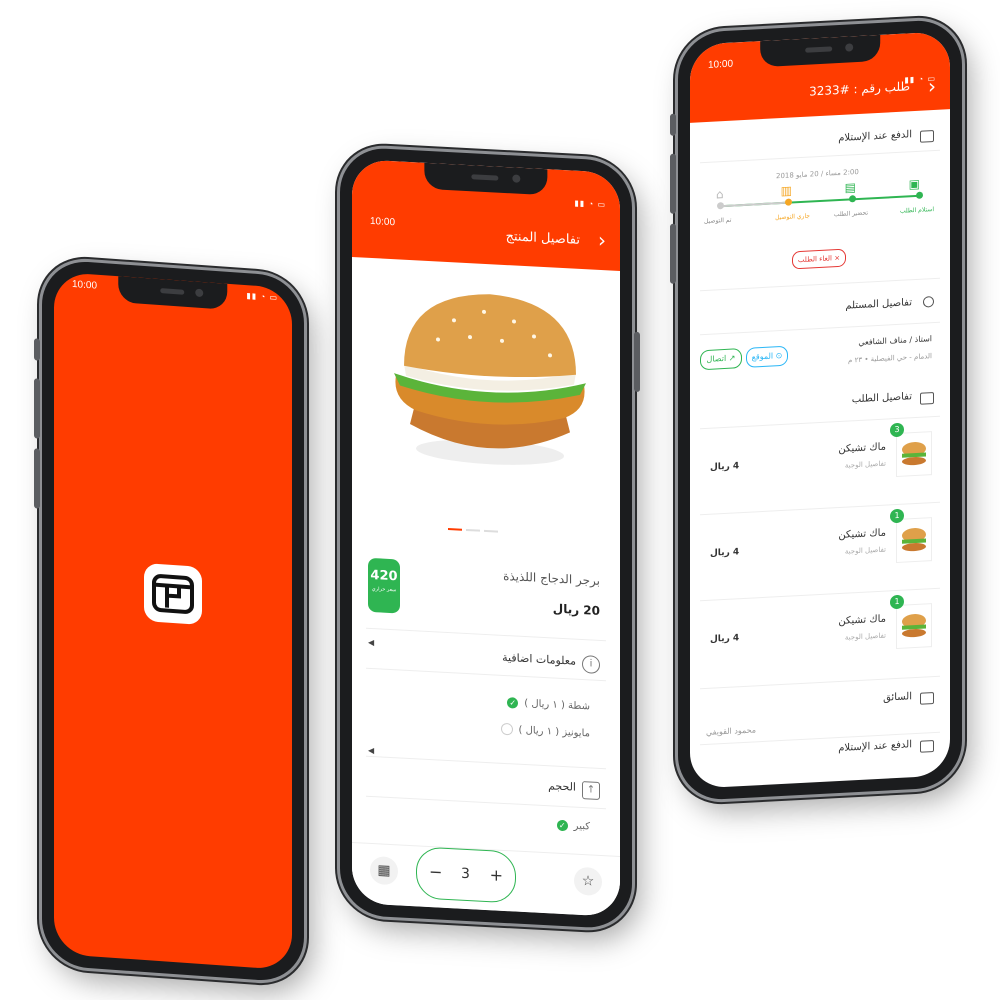 Image resolution: width=1000 pixels, height=1000 pixels. What do you see at coordinates (716, 358) in the screenshot?
I see `call-label: اتصال` at bounding box center [716, 358].